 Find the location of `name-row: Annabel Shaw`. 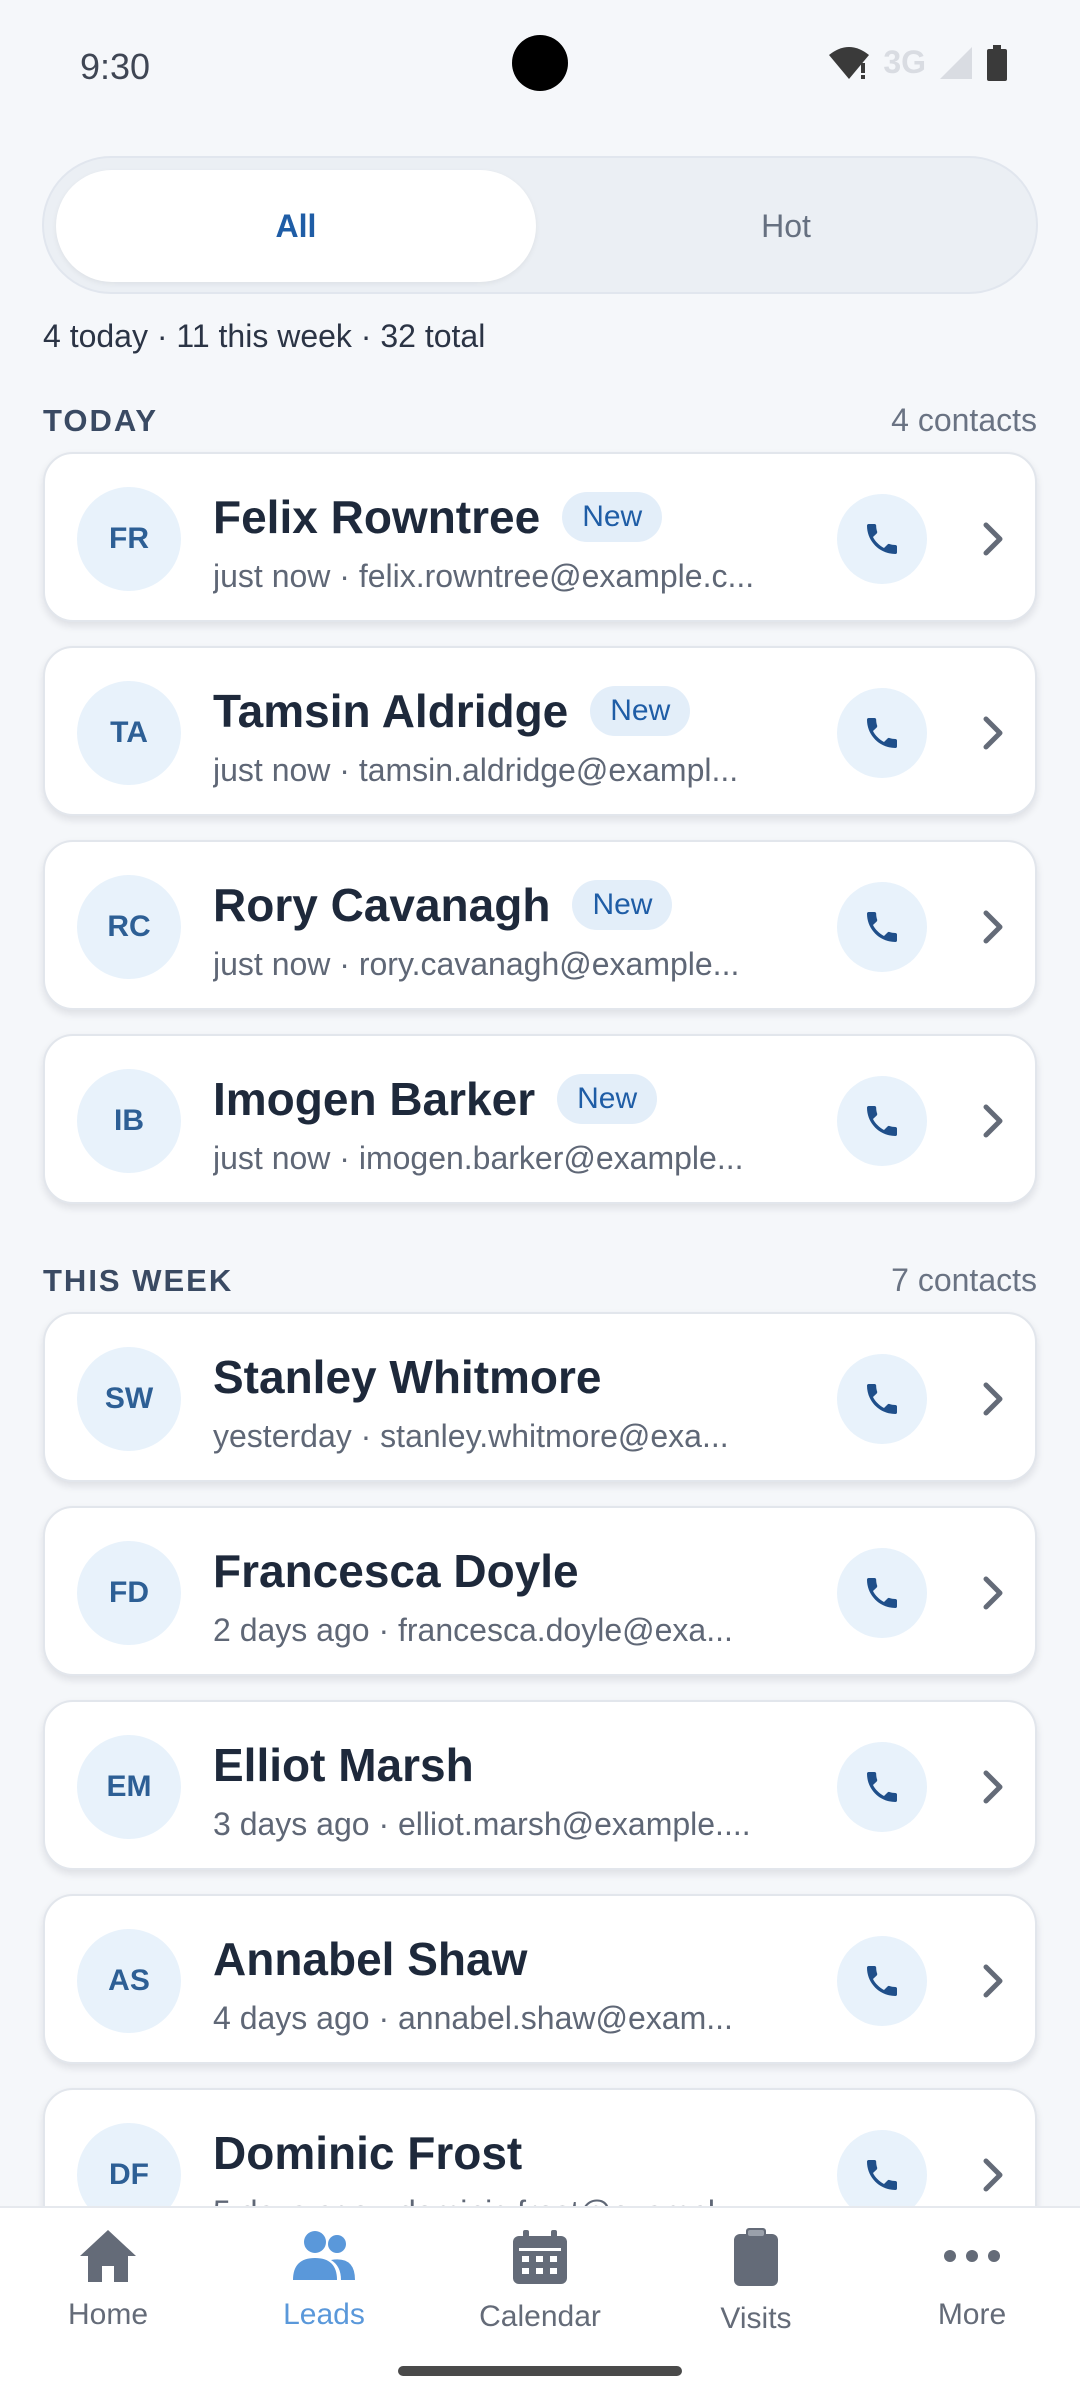

name-row: Annabel Shaw is located at coordinates (533, 1959).